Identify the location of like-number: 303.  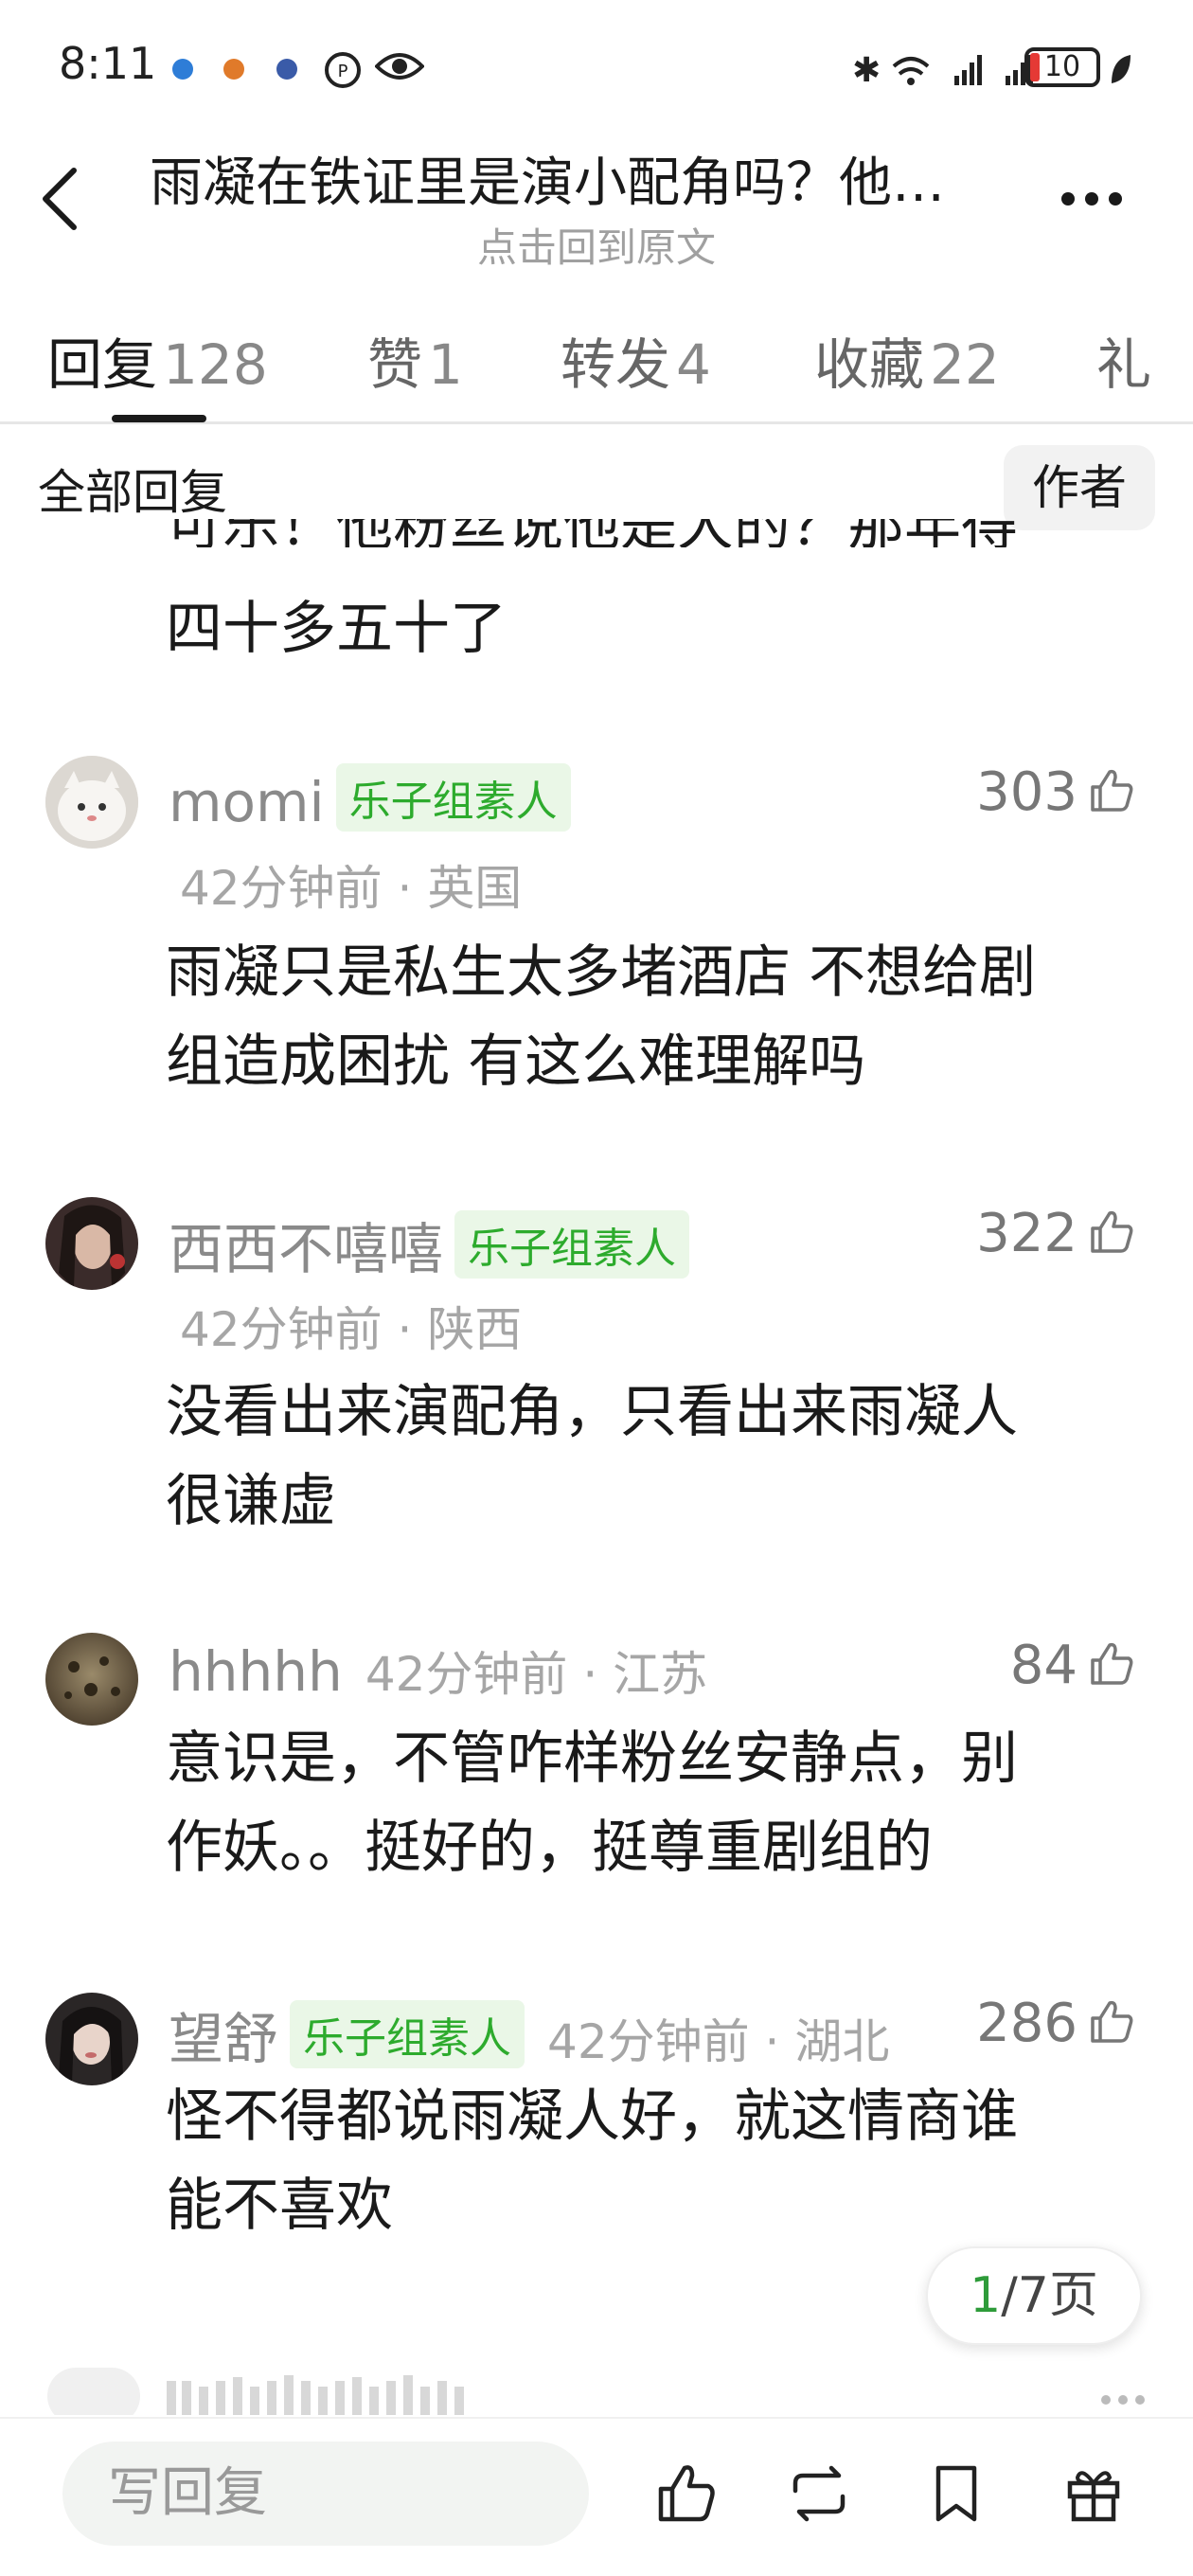
(1026, 792).